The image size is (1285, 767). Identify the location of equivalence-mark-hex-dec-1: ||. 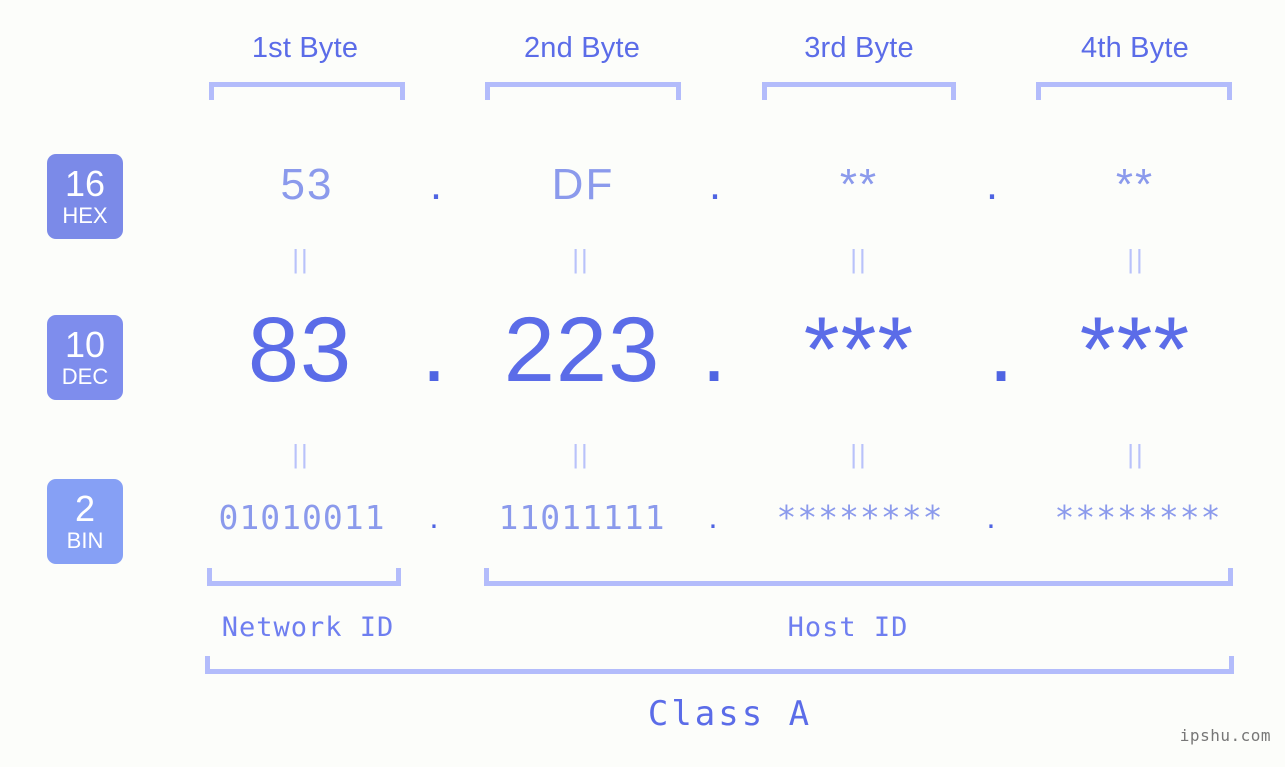
(301, 259).